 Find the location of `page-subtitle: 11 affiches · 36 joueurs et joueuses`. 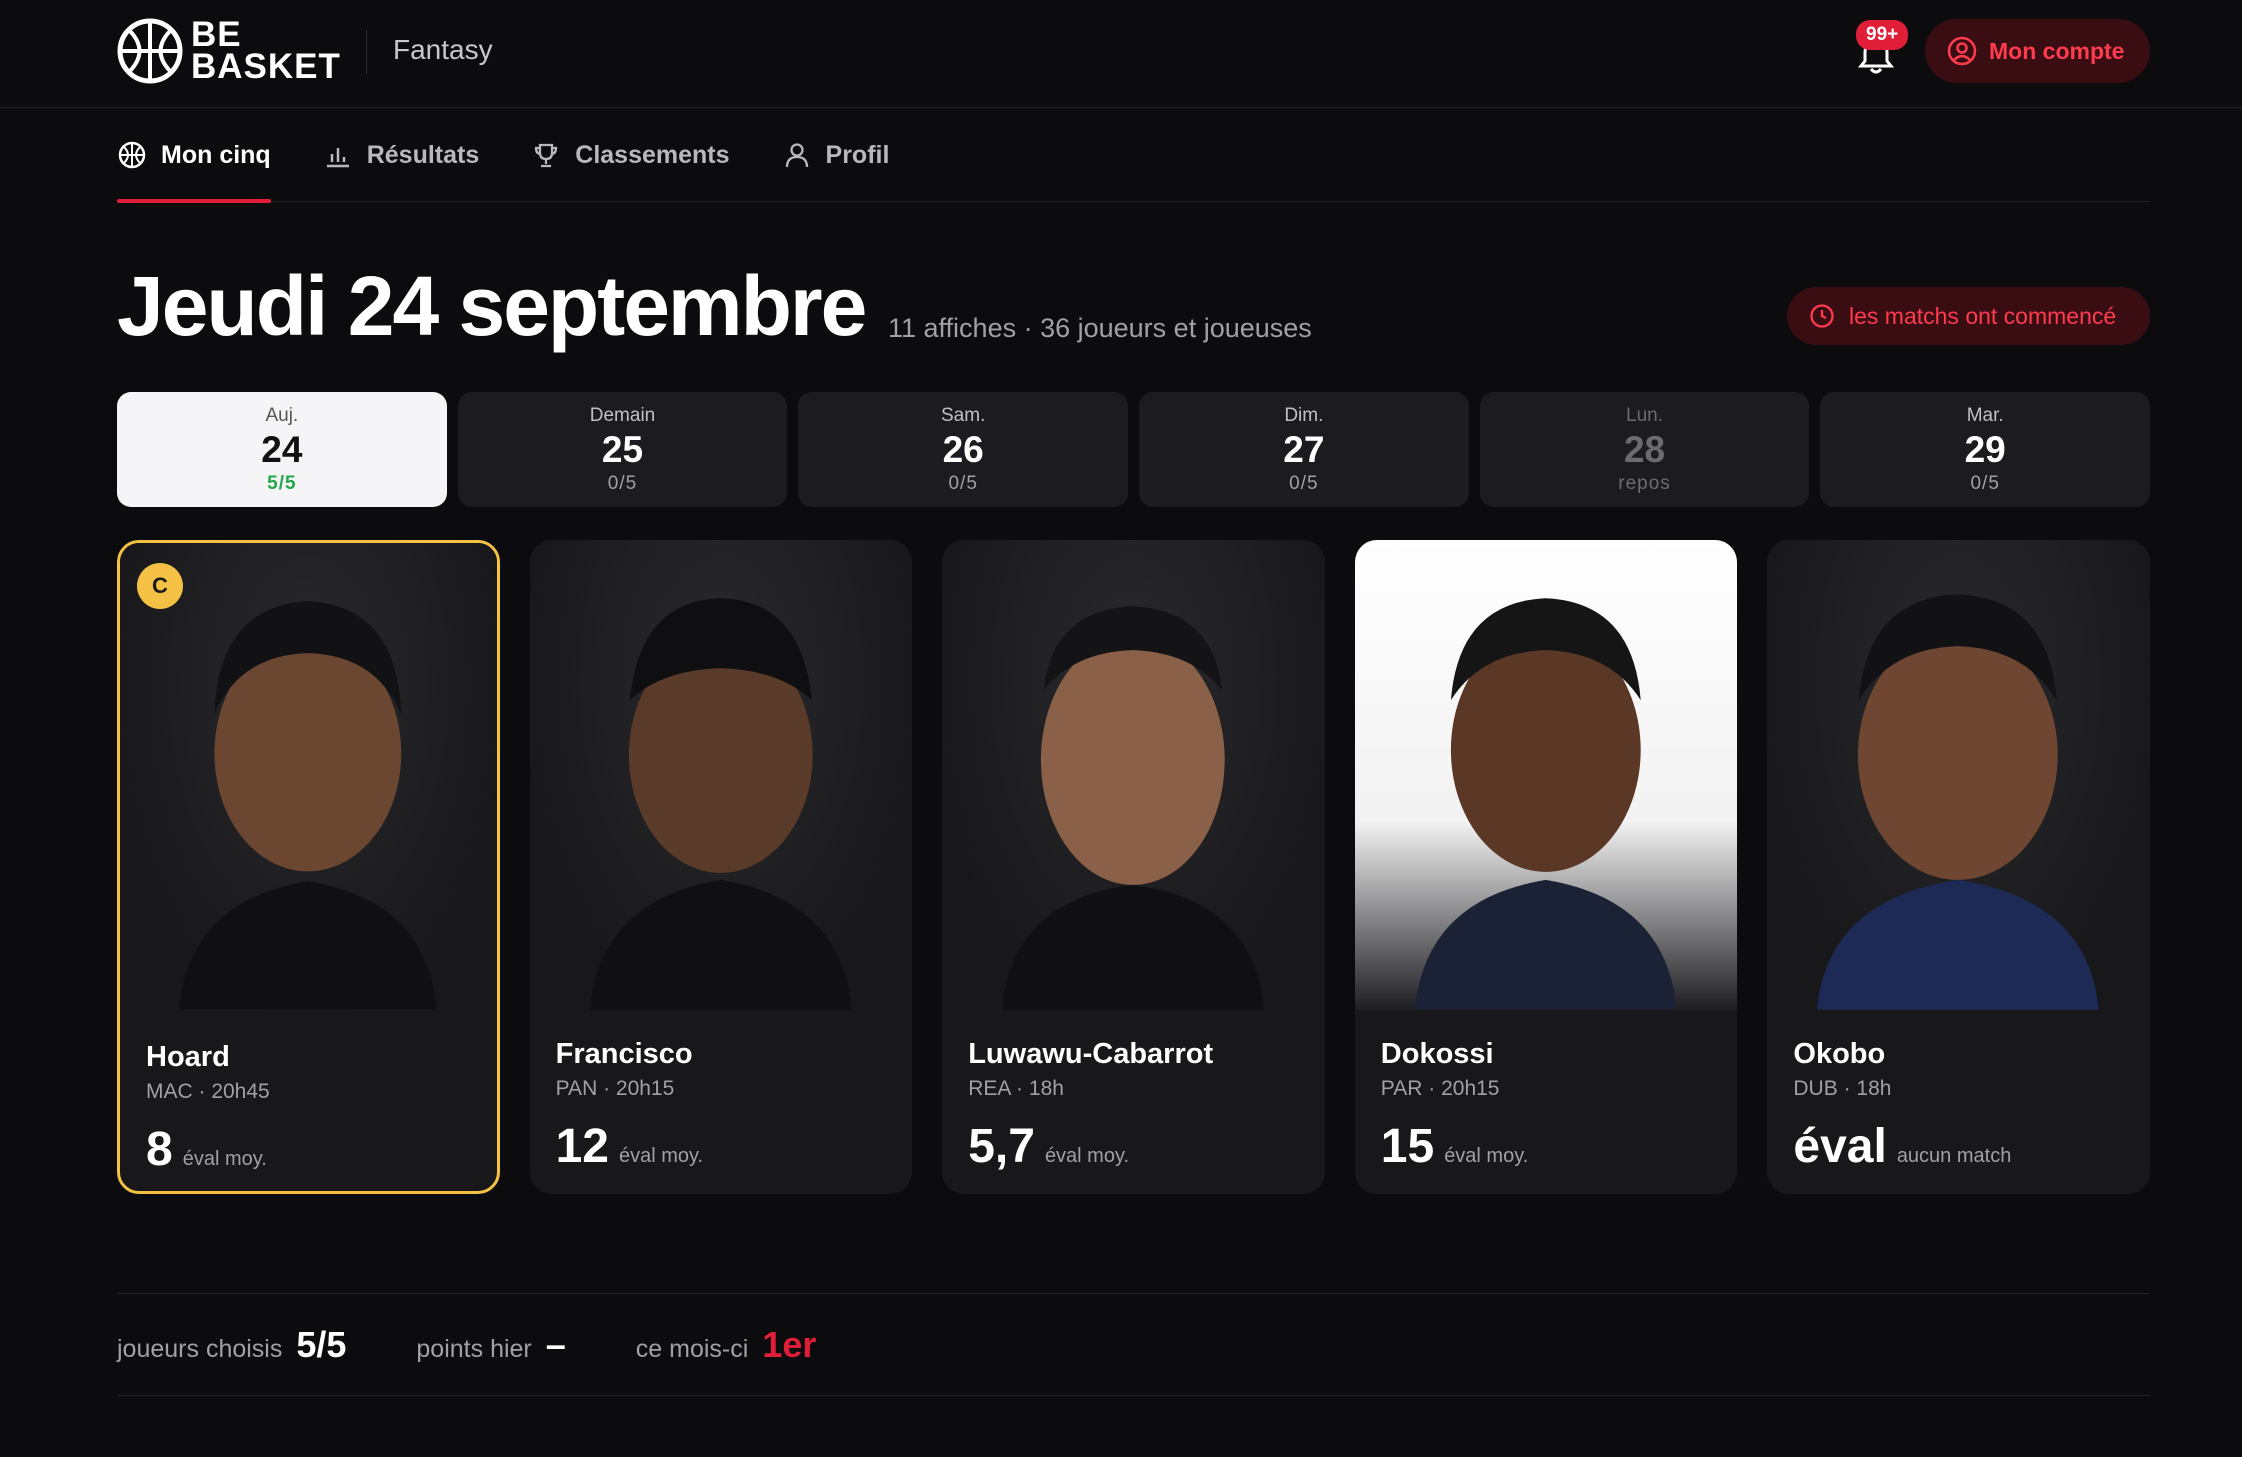

page-subtitle: 11 affiches · 36 joueurs et joueuses is located at coordinates (1100, 328).